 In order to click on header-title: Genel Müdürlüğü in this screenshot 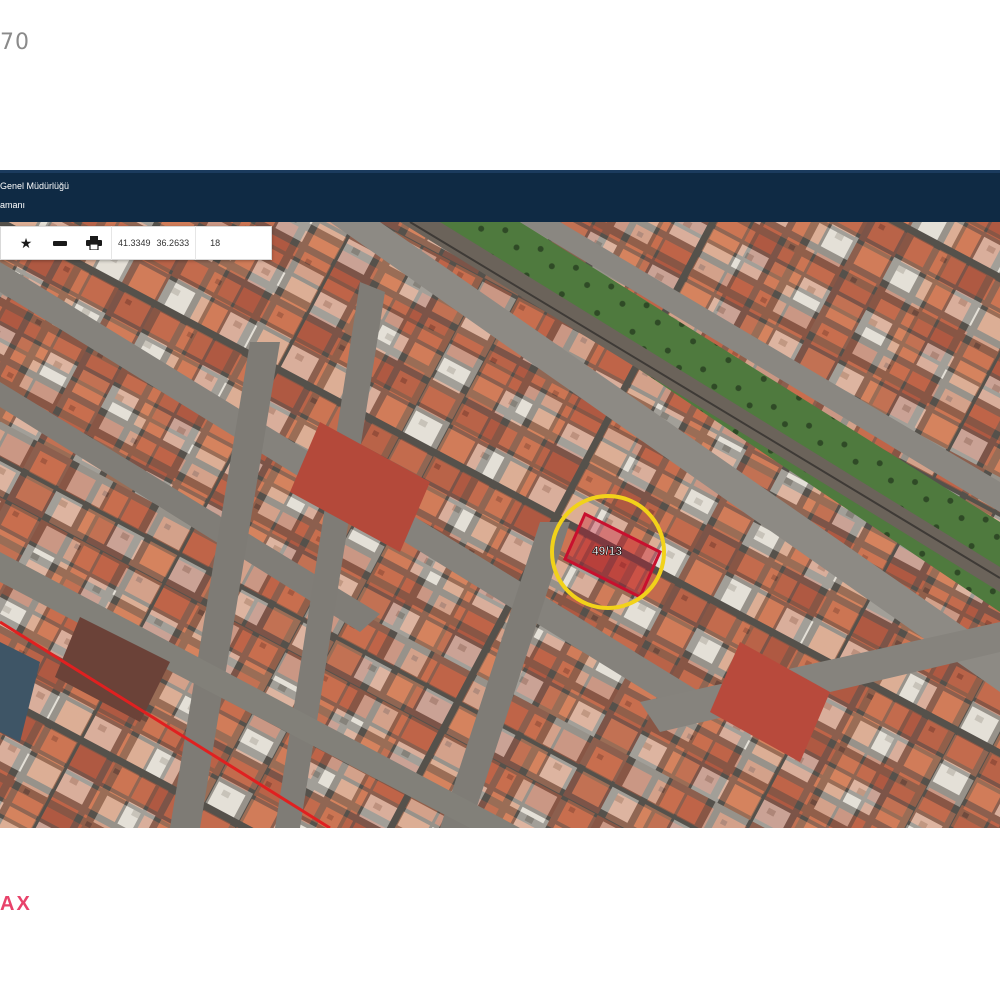, I will do `click(35, 186)`.